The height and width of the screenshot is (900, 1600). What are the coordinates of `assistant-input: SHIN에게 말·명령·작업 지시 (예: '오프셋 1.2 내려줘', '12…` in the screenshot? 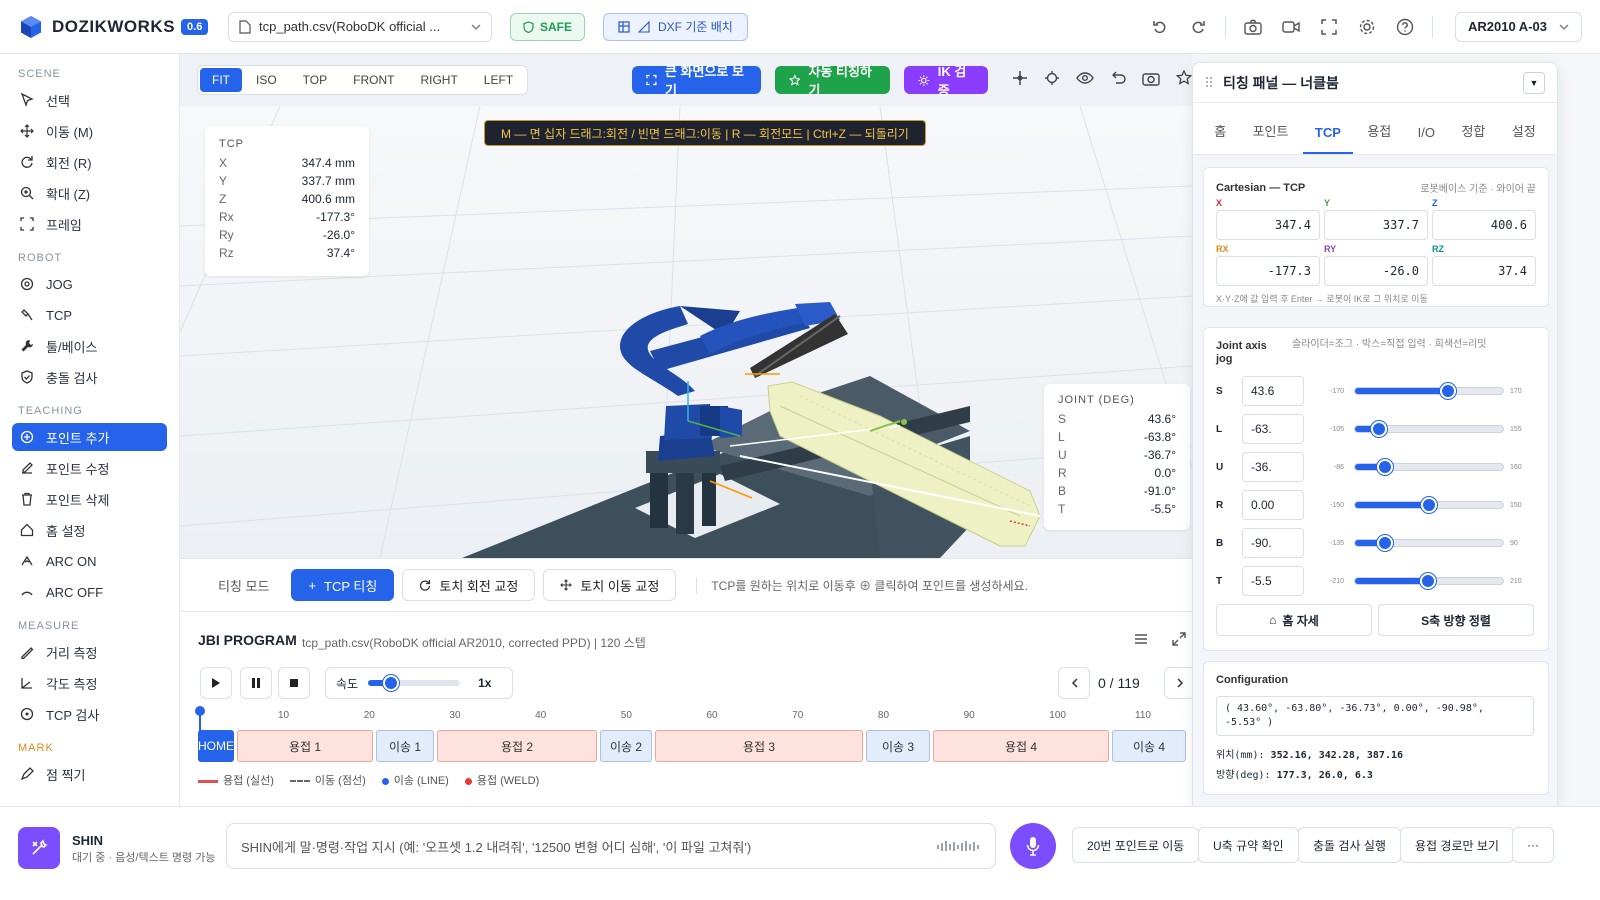 It's located at (611, 846).